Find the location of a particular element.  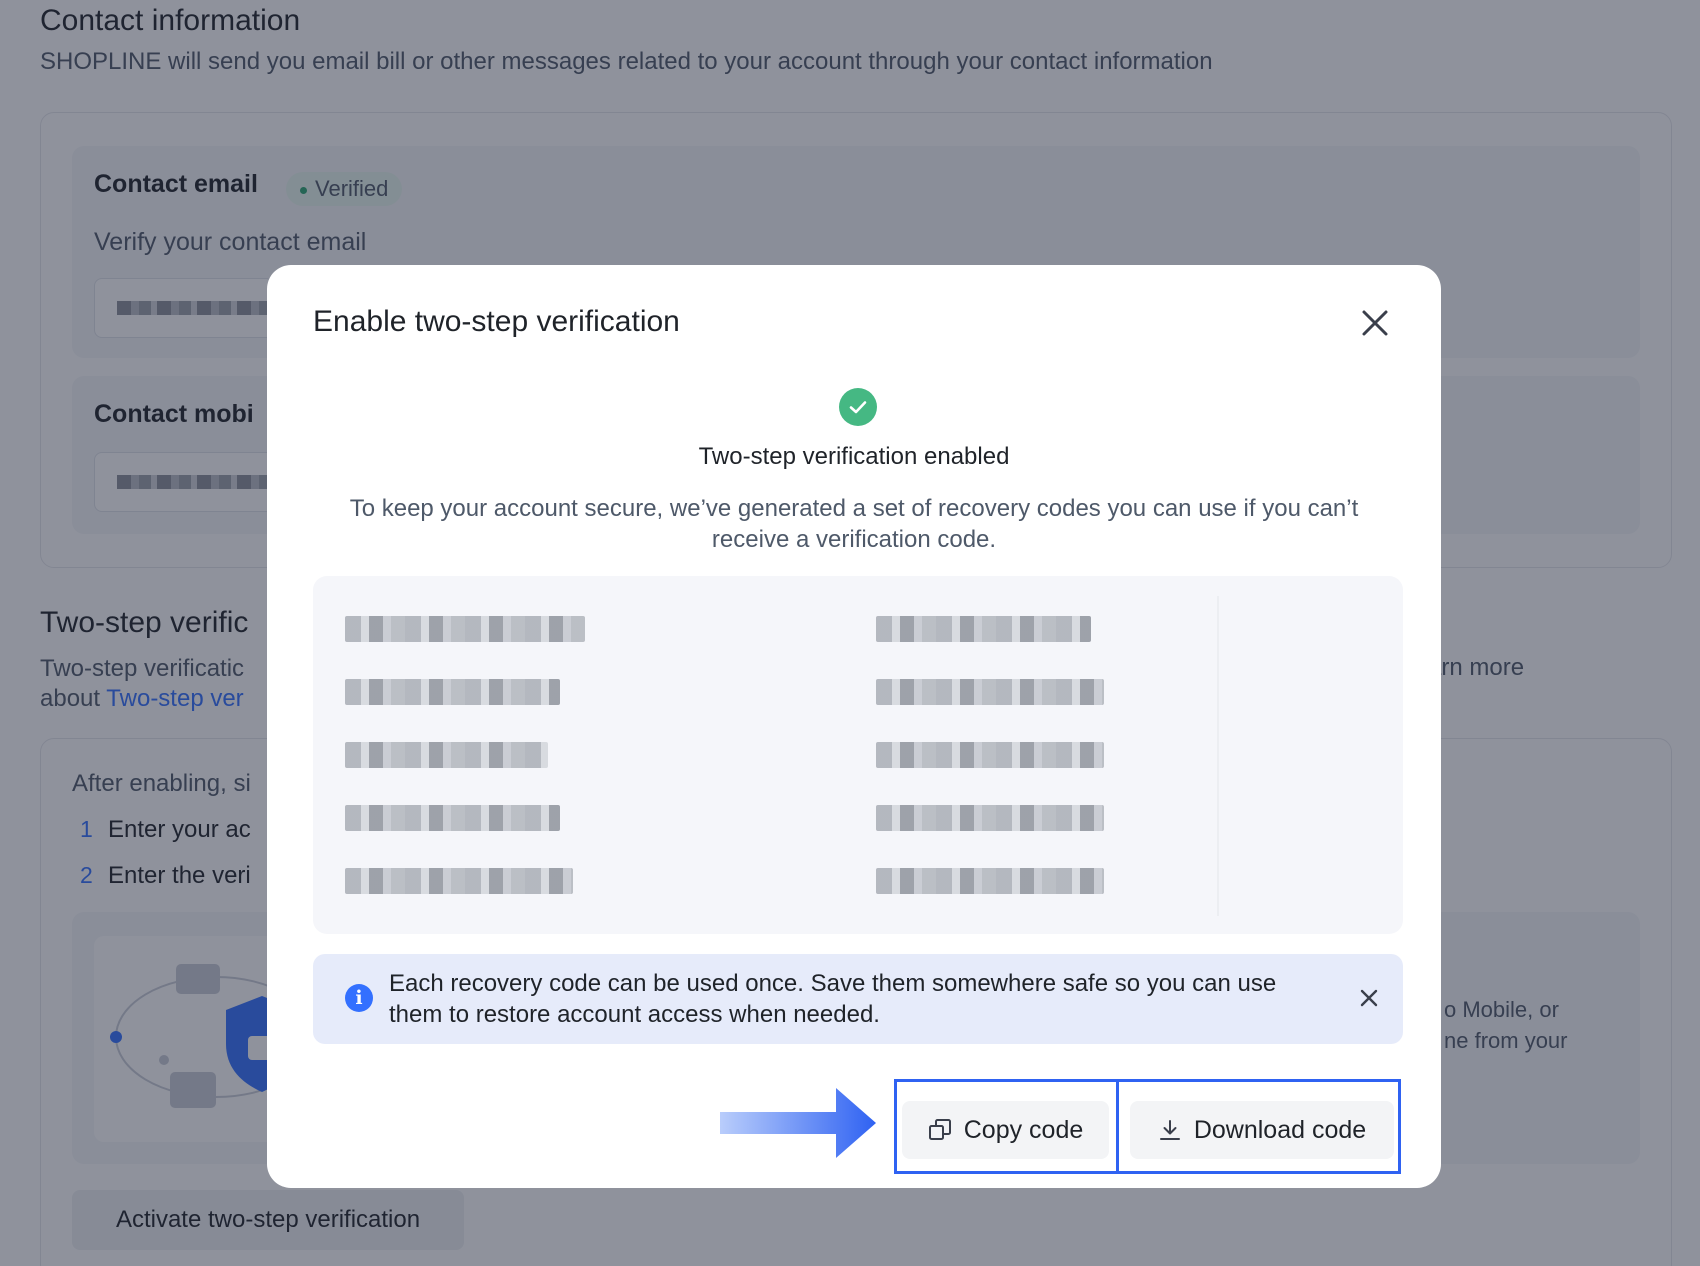

close-dialog-button is located at coordinates (1375, 323).